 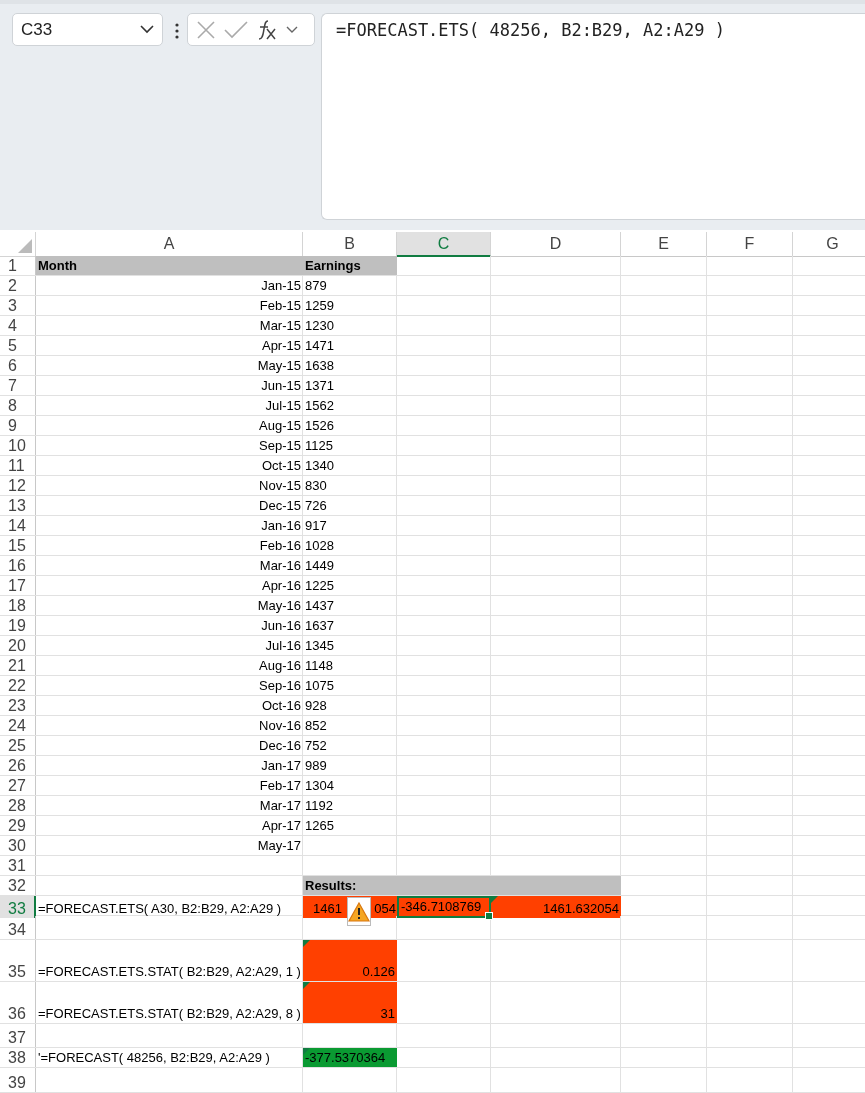 What do you see at coordinates (350, 1057) in the screenshot?
I see `sheet-cell: -377.5370364` at bounding box center [350, 1057].